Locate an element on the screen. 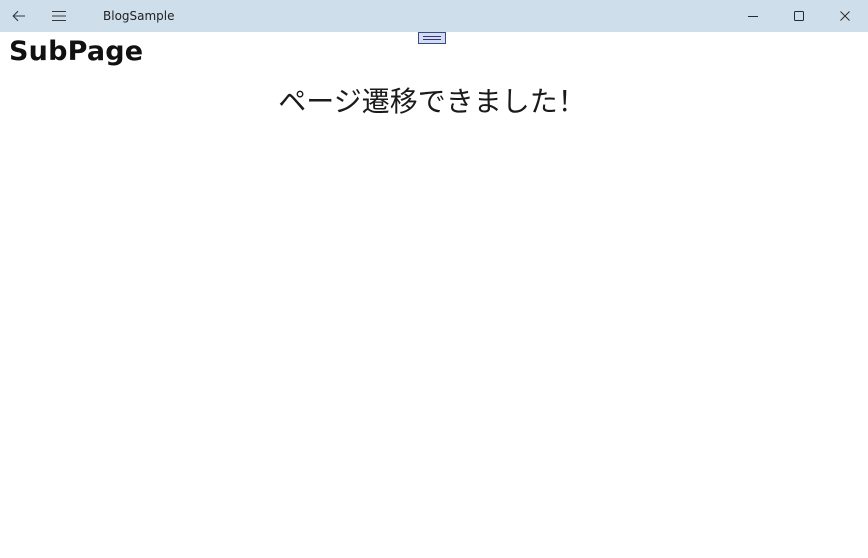 The width and height of the screenshot is (868, 558). minimize-button is located at coordinates (753, 16).